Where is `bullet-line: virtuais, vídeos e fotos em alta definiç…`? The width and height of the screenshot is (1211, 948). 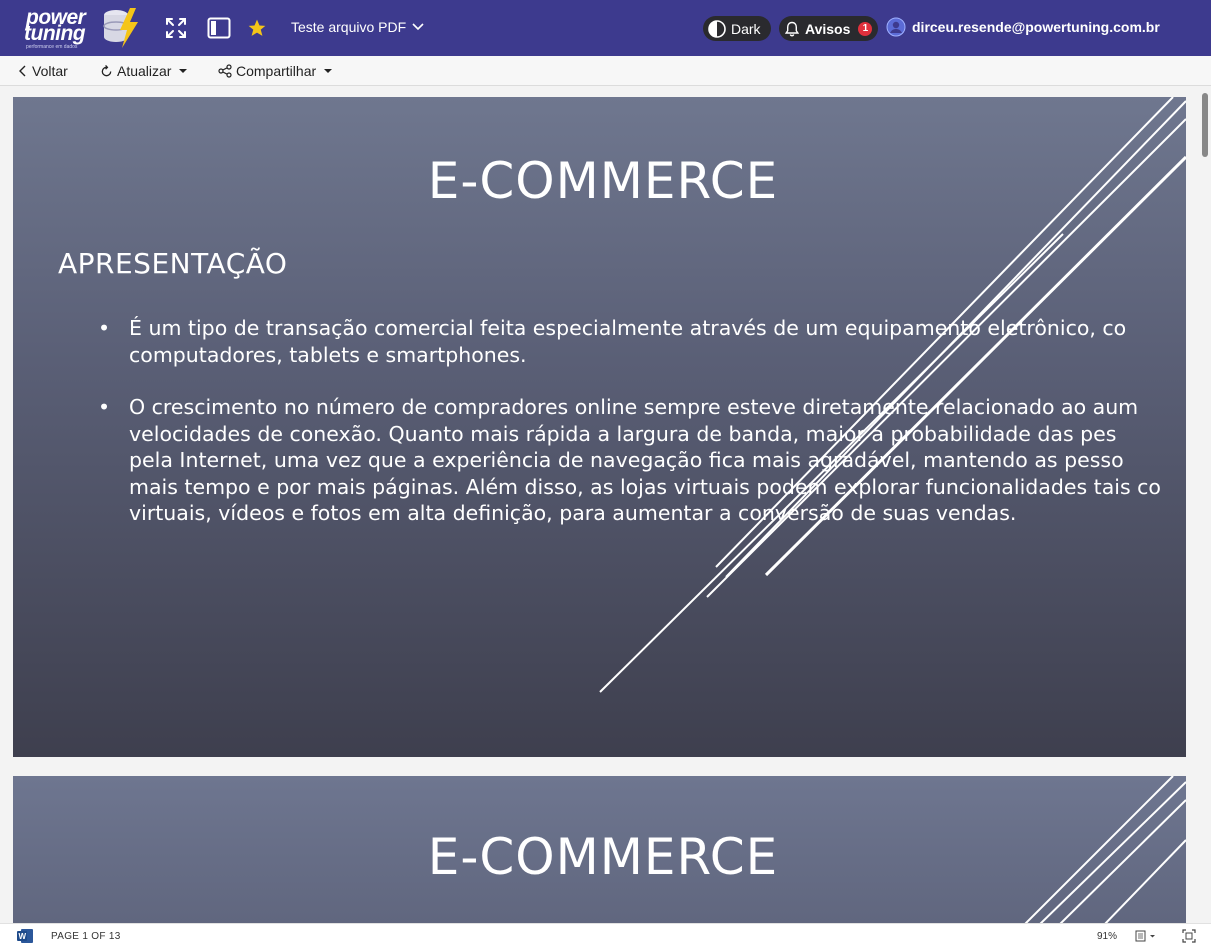
bullet-line: virtuais, vídeos e fotos em alta definiç… is located at coordinates (573, 513).